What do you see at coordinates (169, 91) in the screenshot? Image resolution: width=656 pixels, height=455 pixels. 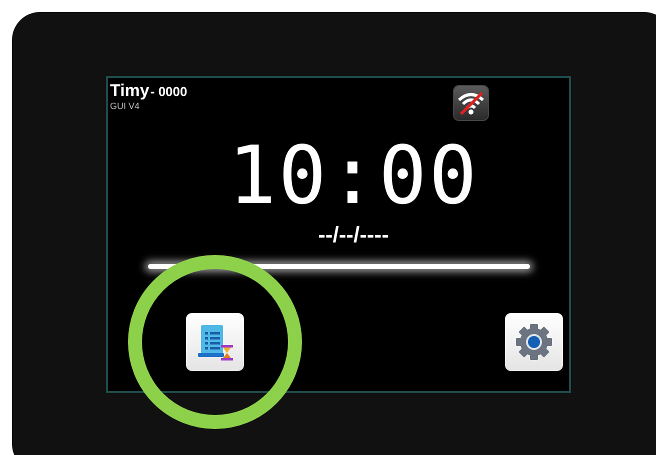 I see `device-id: - 0000` at bounding box center [169, 91].